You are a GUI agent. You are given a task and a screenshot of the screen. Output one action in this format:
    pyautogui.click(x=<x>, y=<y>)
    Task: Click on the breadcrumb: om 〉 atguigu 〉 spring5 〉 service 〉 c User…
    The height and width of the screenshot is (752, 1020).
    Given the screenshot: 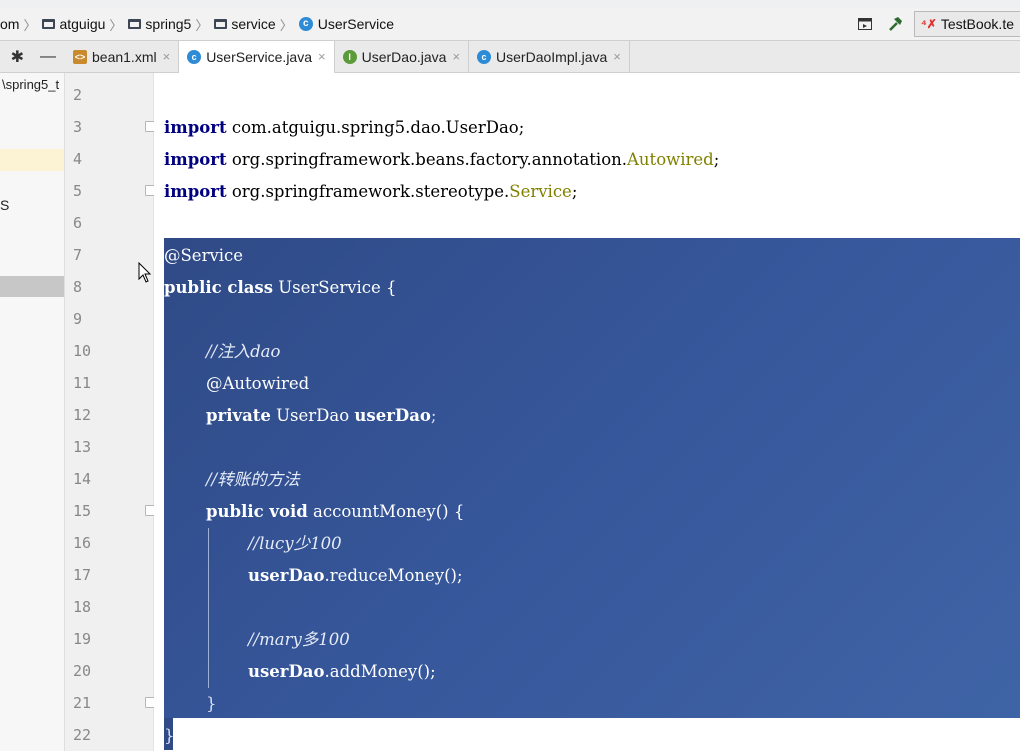 What is the action you would take?
    pyautogui.click(x=197, y=24)
    